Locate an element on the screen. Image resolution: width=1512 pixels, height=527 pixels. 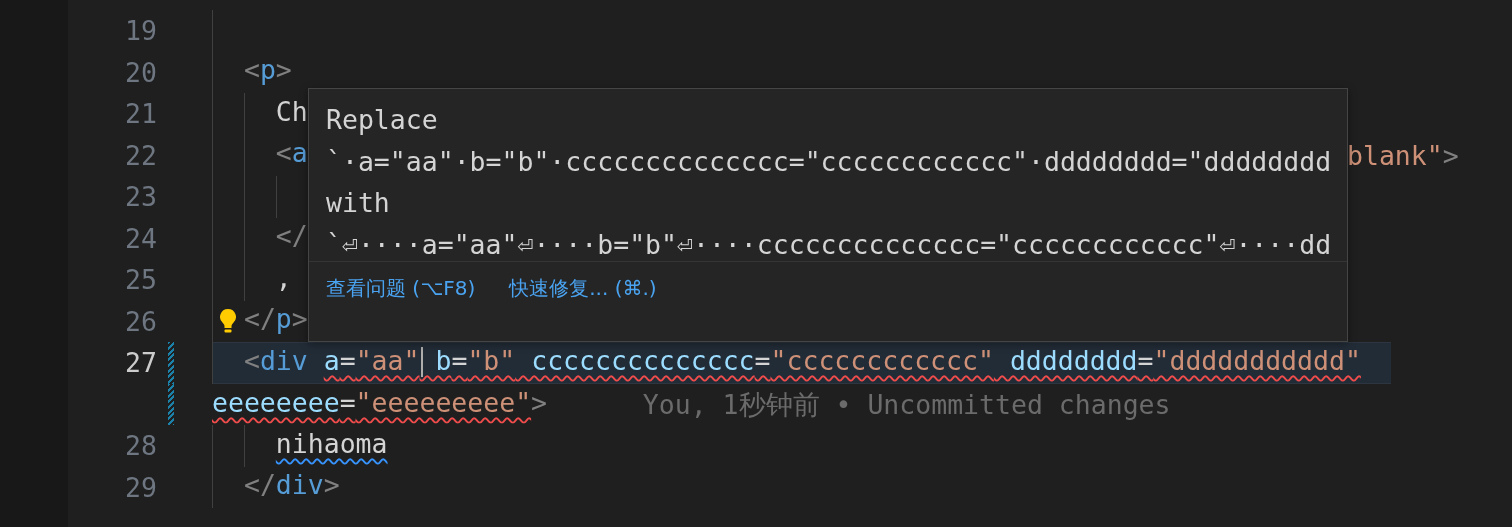
code-text: `·a="aa"·b="b"·cccccccccccccc="cccccccccccc"·dddddddd="dddddddd is located at coordinates (829, 161).